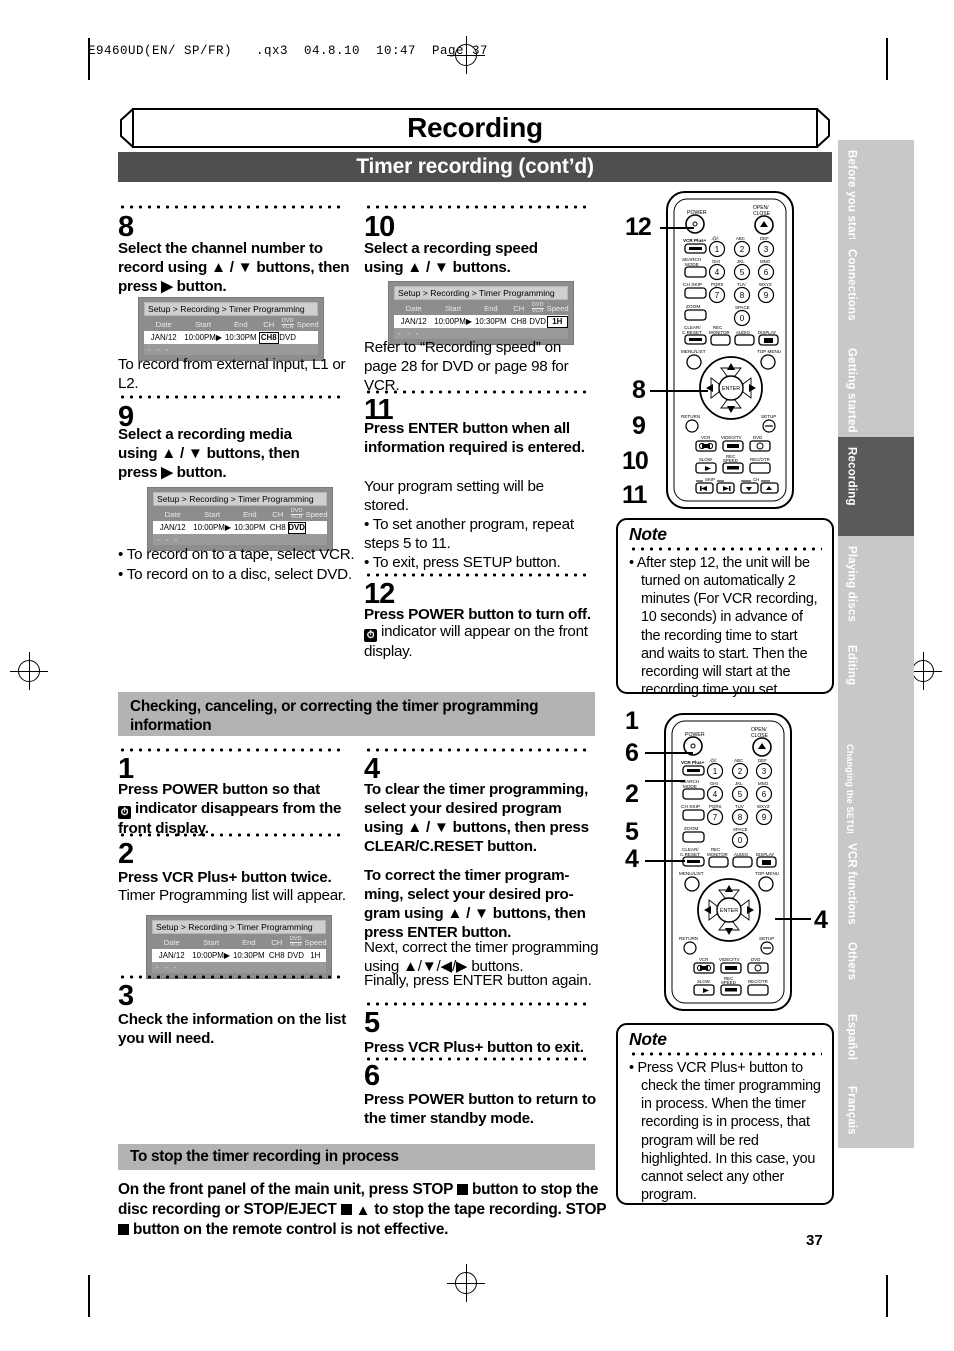 Image resolution: width=954 pixels, height=1351 pixels. Describe the element at coordinates (757, 437) in the screenshot. I see `svg-text: DVD` at that location.